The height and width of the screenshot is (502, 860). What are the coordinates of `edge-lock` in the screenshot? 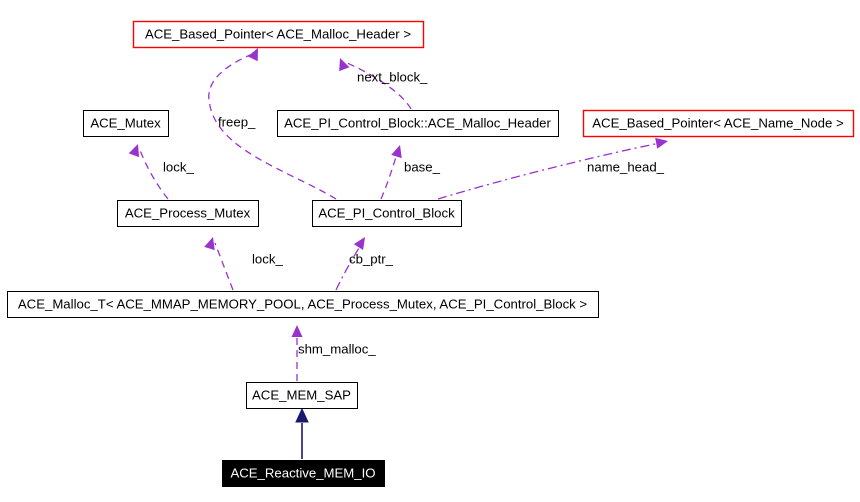 It's located at (219, 264).